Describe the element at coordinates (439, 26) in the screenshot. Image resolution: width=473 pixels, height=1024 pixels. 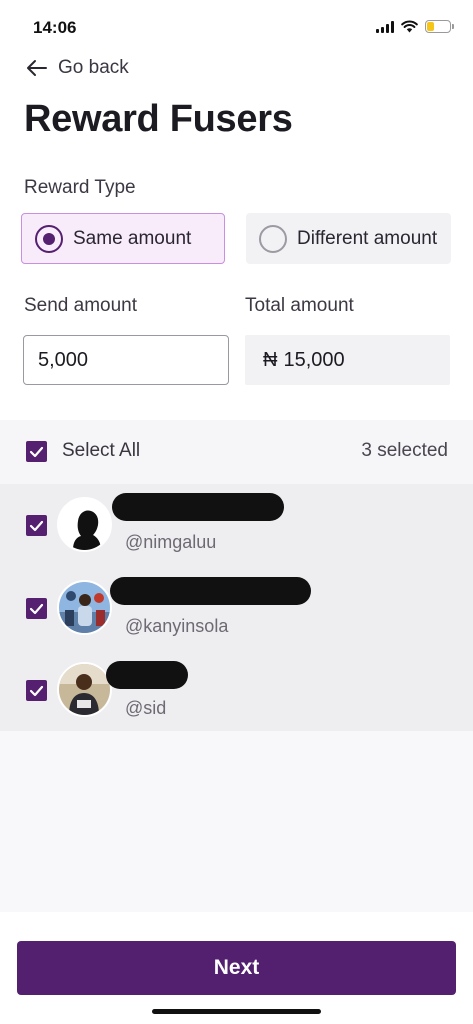
I see `battery-icon` at that location.